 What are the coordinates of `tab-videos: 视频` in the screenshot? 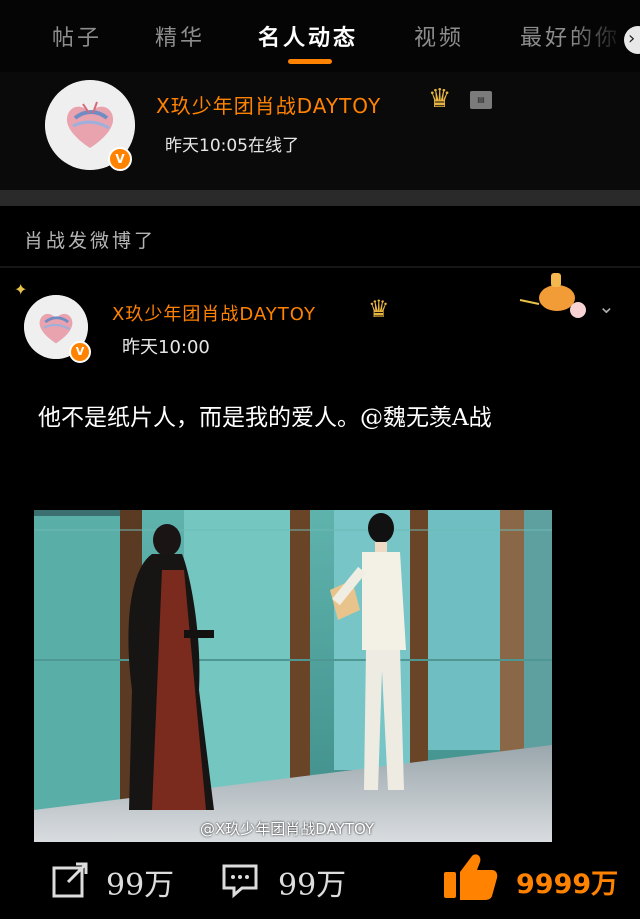 It's located at (439, 36).